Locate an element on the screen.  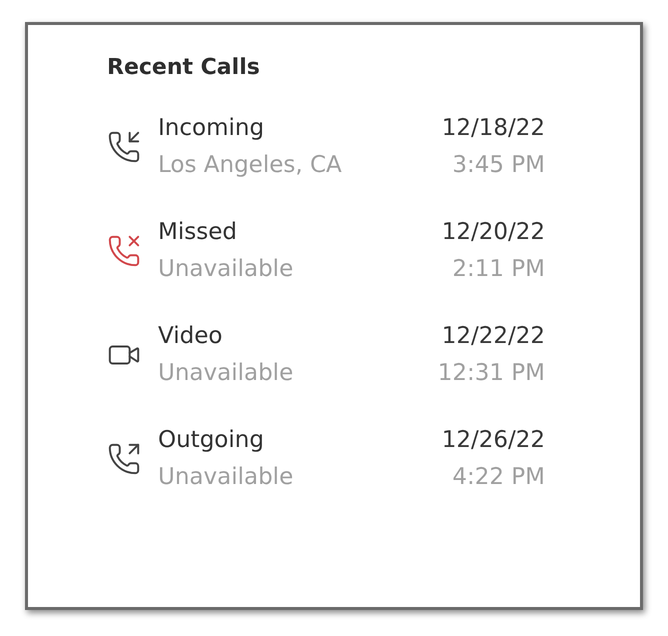
call-type-label: Missed is located at coordinates (198, 232).